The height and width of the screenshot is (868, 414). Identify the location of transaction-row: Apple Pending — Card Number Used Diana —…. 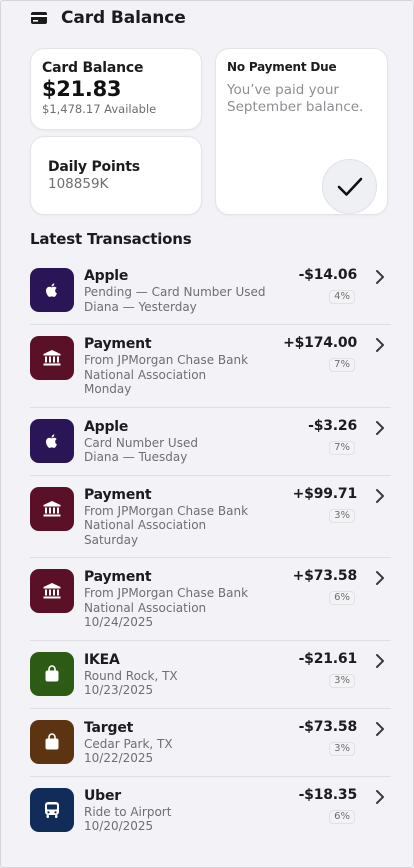
(210, 291).